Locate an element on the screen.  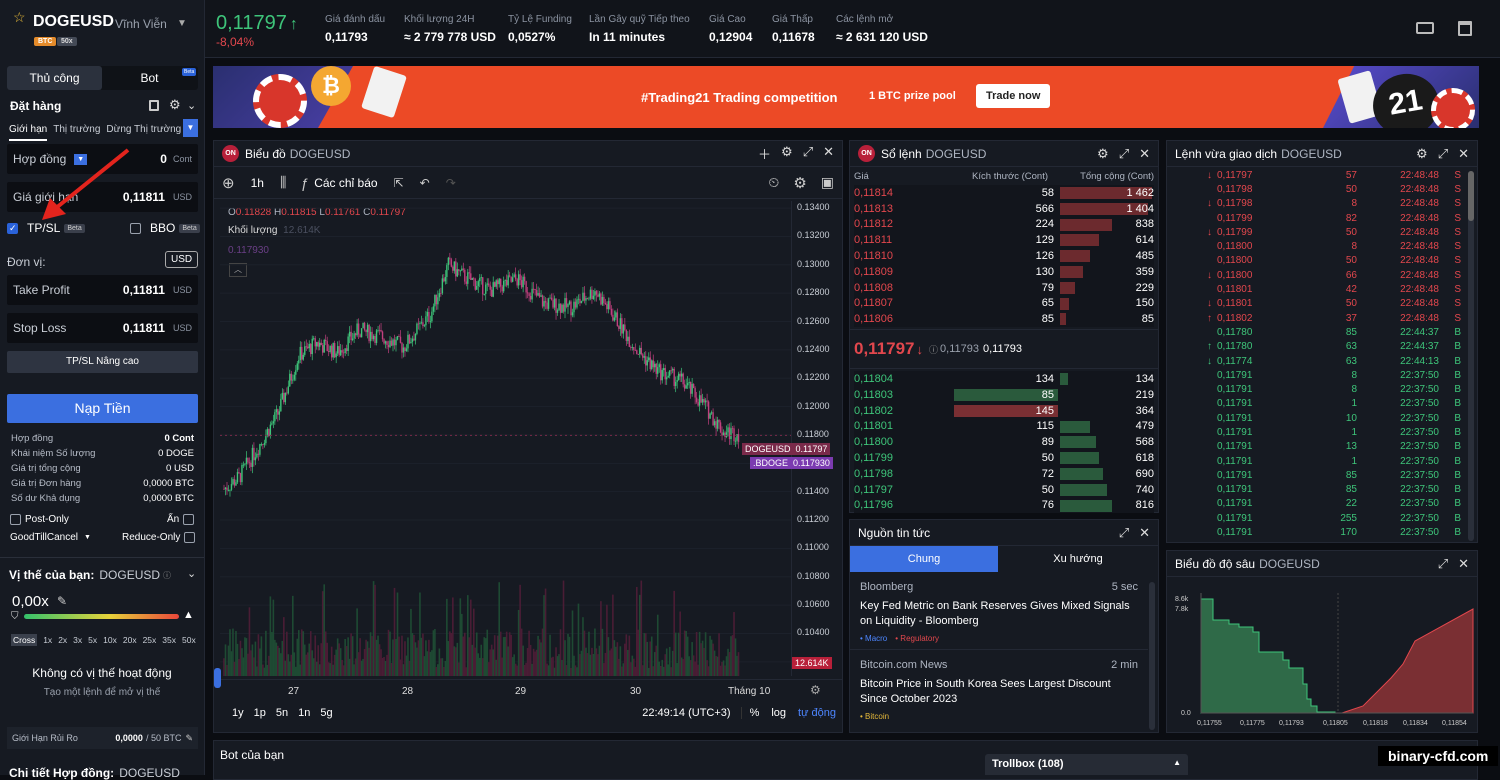
tab-market: Thị trường is located at coordinates (76, 132).